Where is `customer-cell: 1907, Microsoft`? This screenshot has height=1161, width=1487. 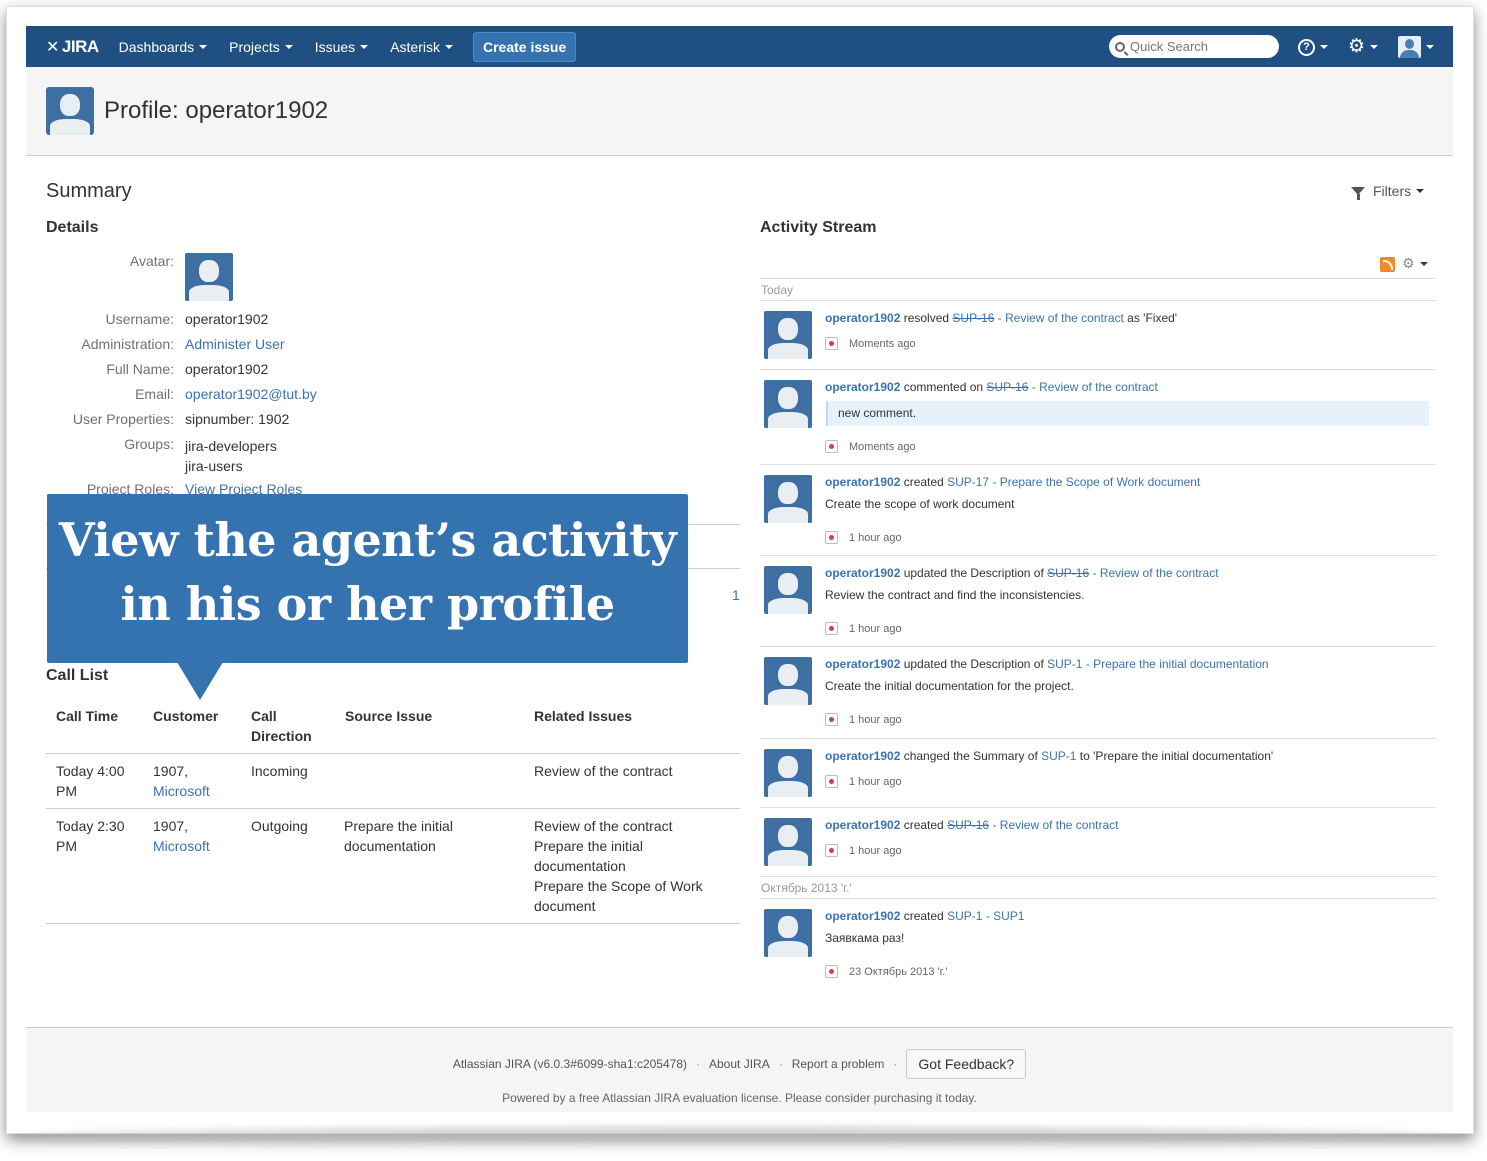
customer-cell: 1907, Microsoft is located at coordinates (181, 836).